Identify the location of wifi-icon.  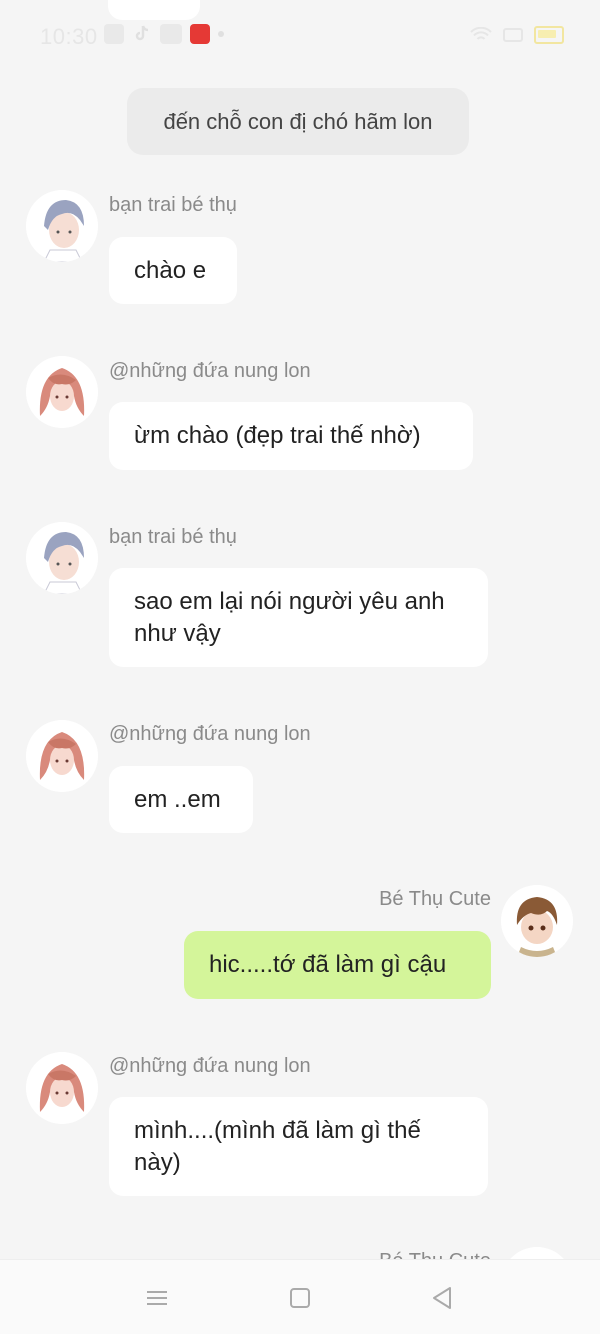
(481, 33).